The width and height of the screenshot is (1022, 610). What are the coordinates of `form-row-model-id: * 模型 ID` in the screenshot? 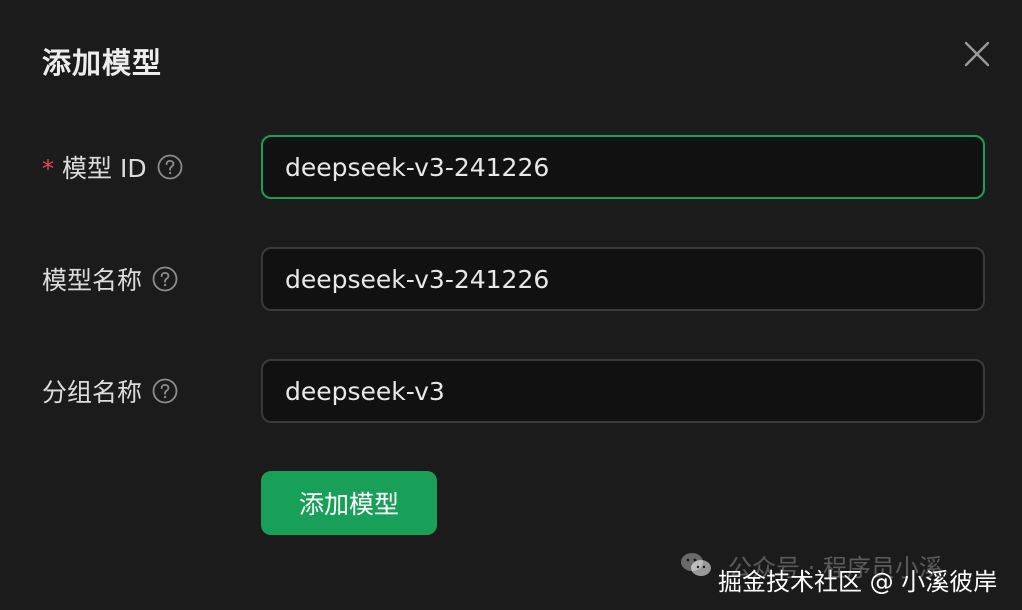 It's located at (511, 167).